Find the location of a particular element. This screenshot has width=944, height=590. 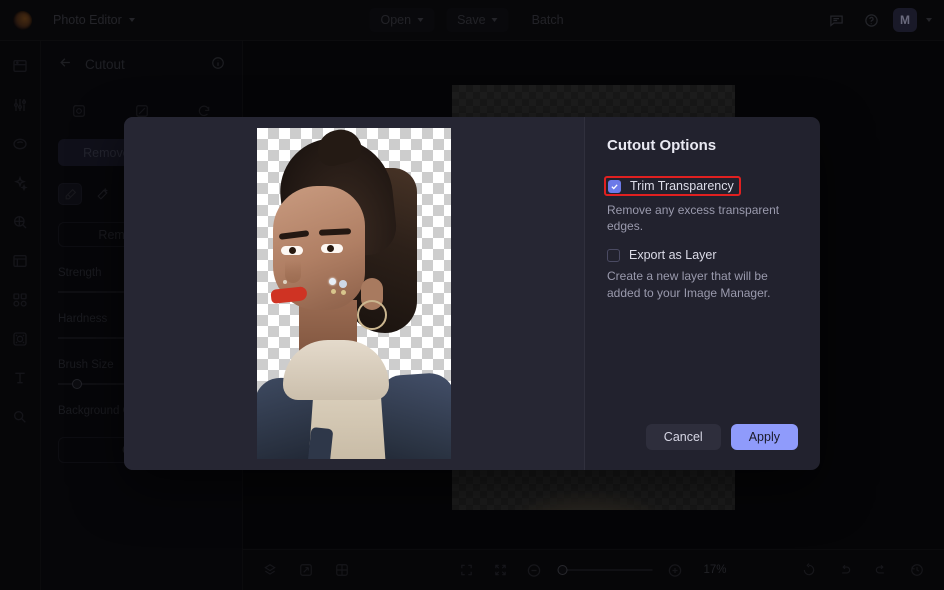

earring-hoop-icon is located at coordinates (372, 315).